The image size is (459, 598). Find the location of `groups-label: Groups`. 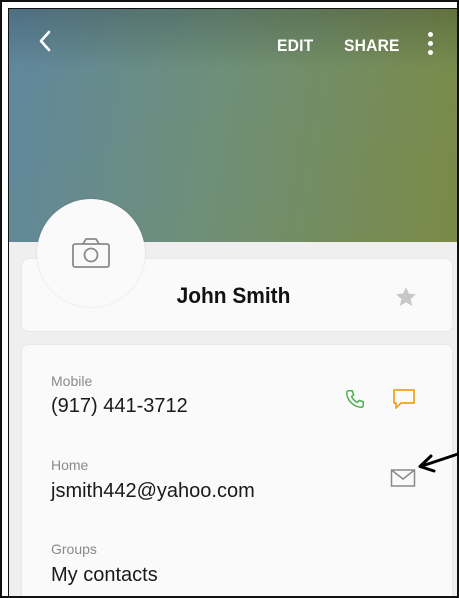

groups-label: Groups is located at coordinates (74, 549).